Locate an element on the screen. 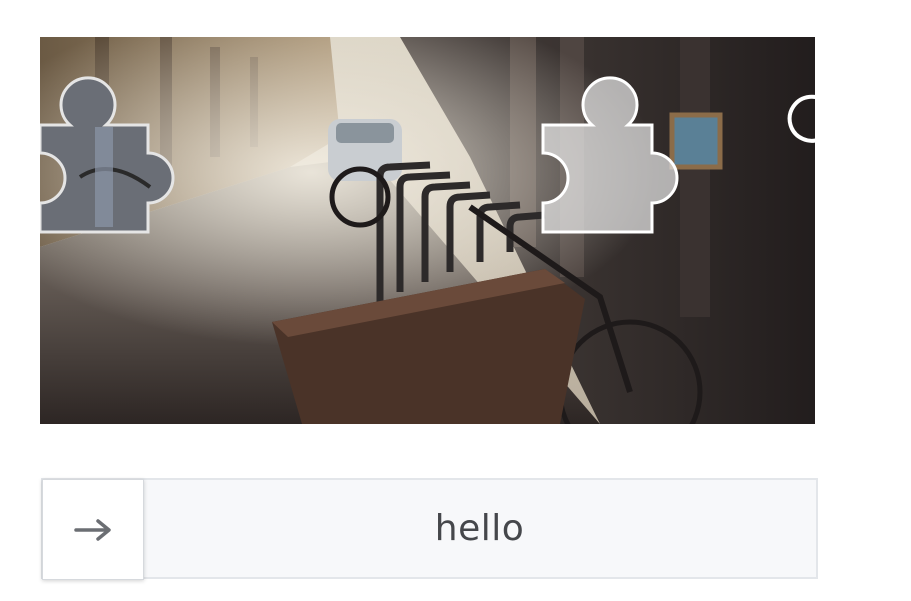  slider-handle is located at coordinates (93, 529).